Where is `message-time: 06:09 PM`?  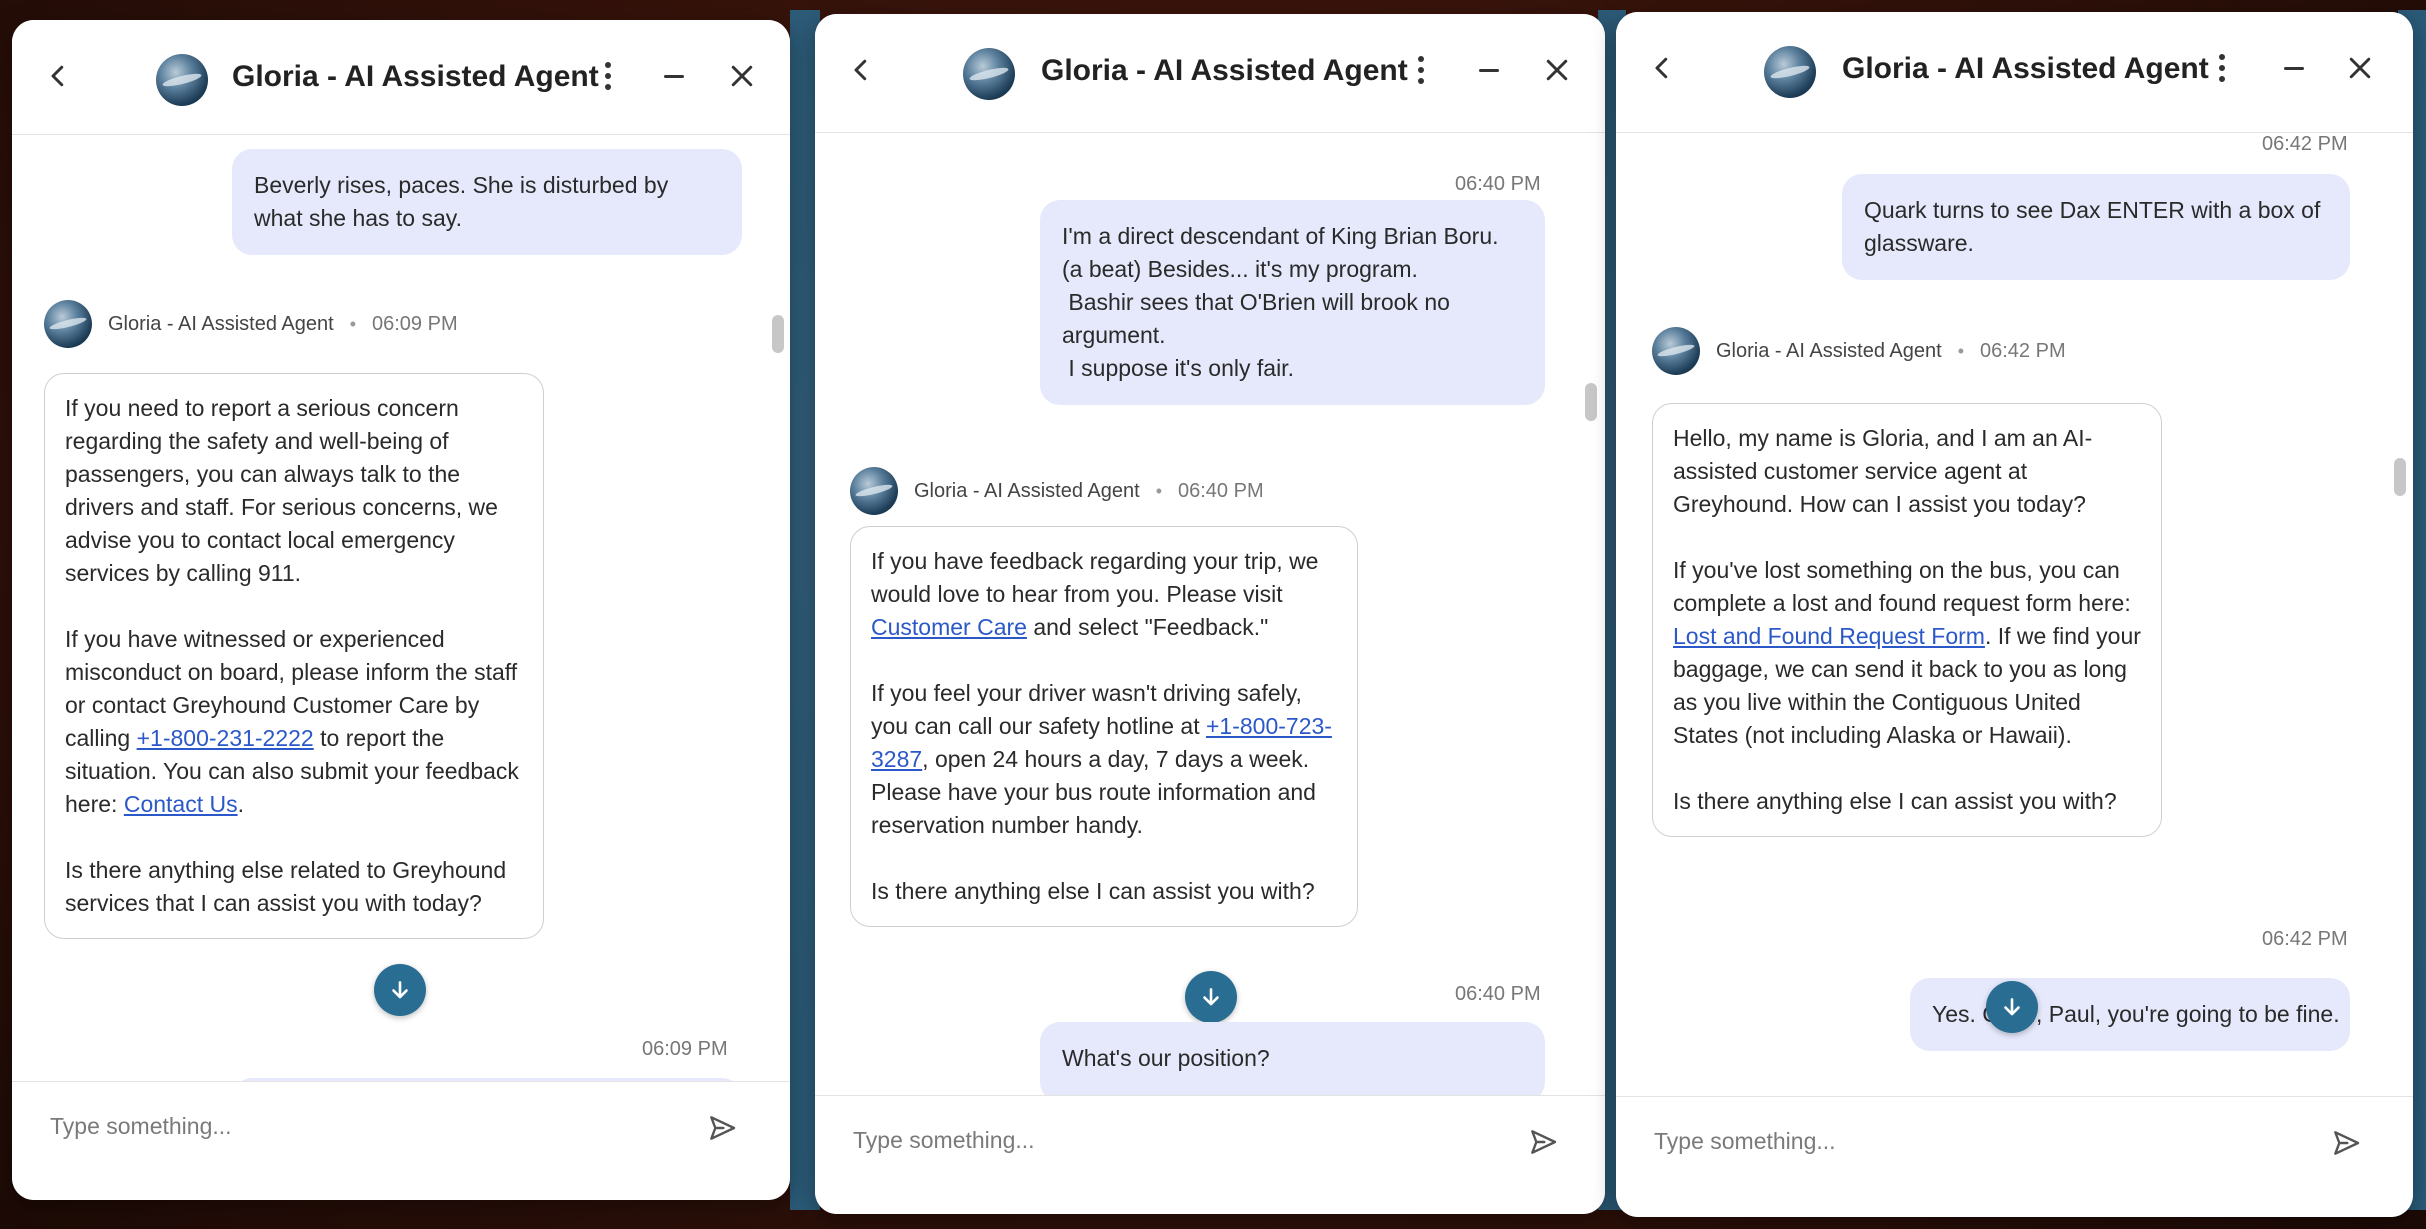
message-time: 06:09 PM is located at coordinates (415, 323).